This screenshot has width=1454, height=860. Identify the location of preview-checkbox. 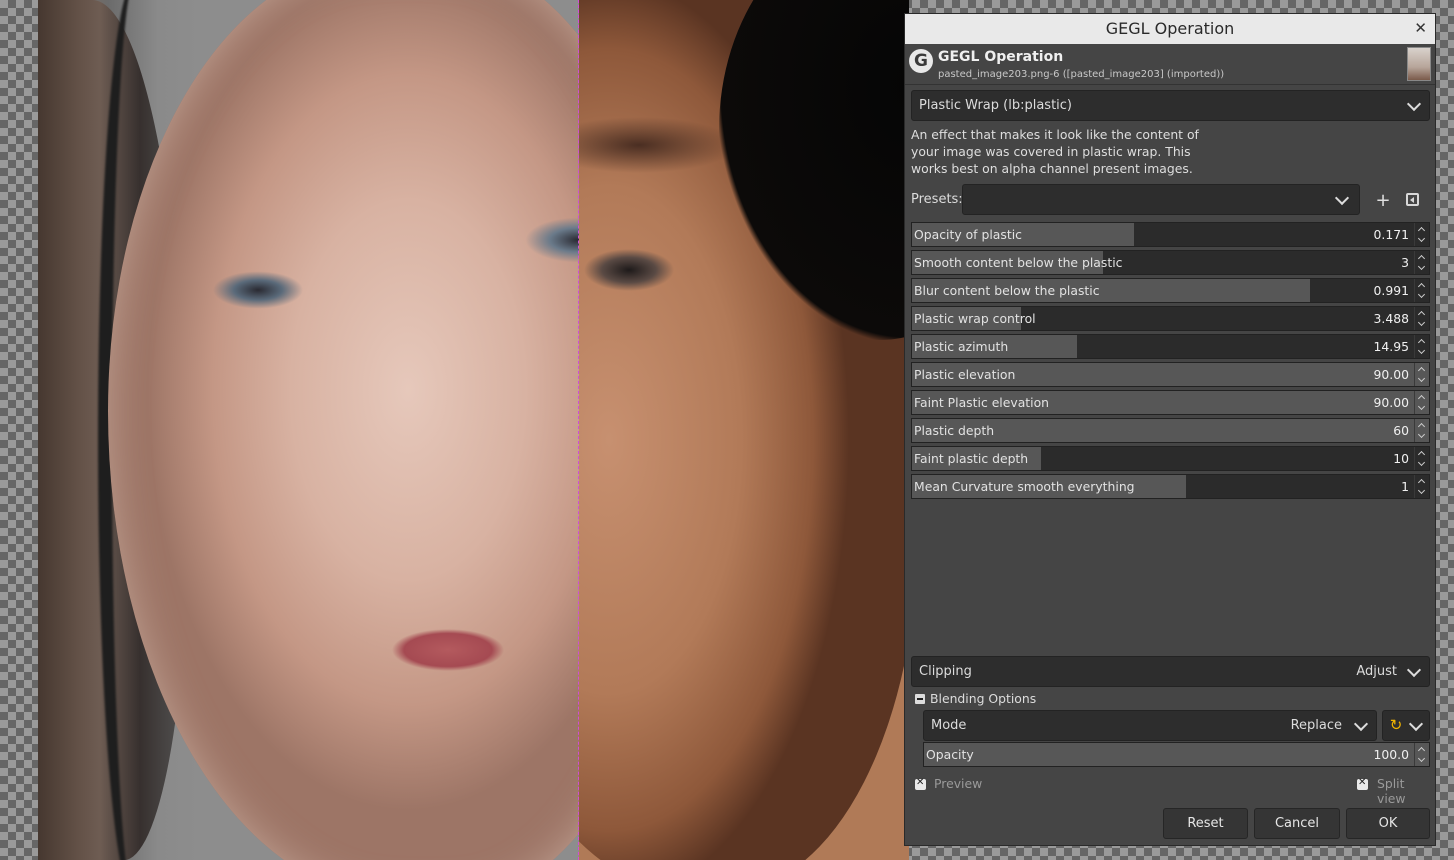
(920, 783).